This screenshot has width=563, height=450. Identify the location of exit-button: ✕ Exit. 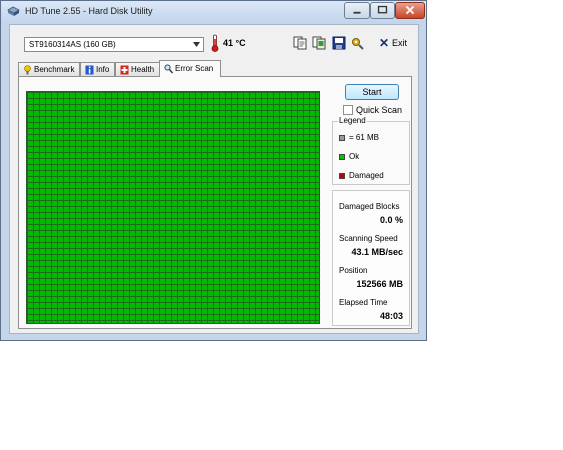
(396, 43).